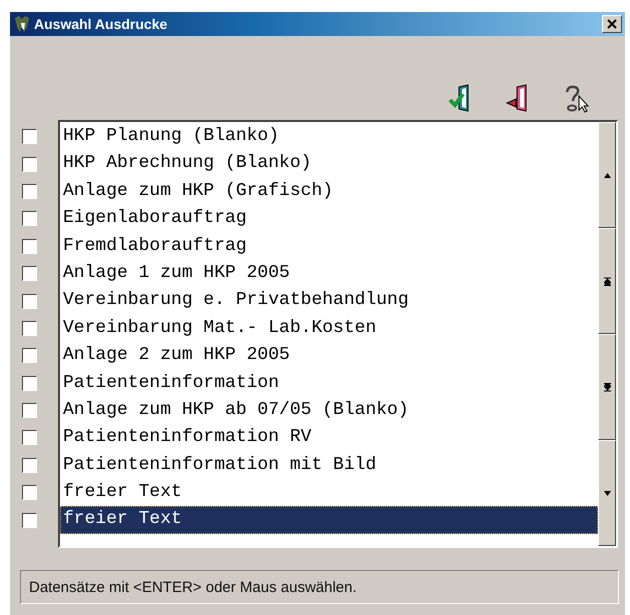  I want to click on list-item: Anlage 2 zum HKP 2005, so click(329, 356).